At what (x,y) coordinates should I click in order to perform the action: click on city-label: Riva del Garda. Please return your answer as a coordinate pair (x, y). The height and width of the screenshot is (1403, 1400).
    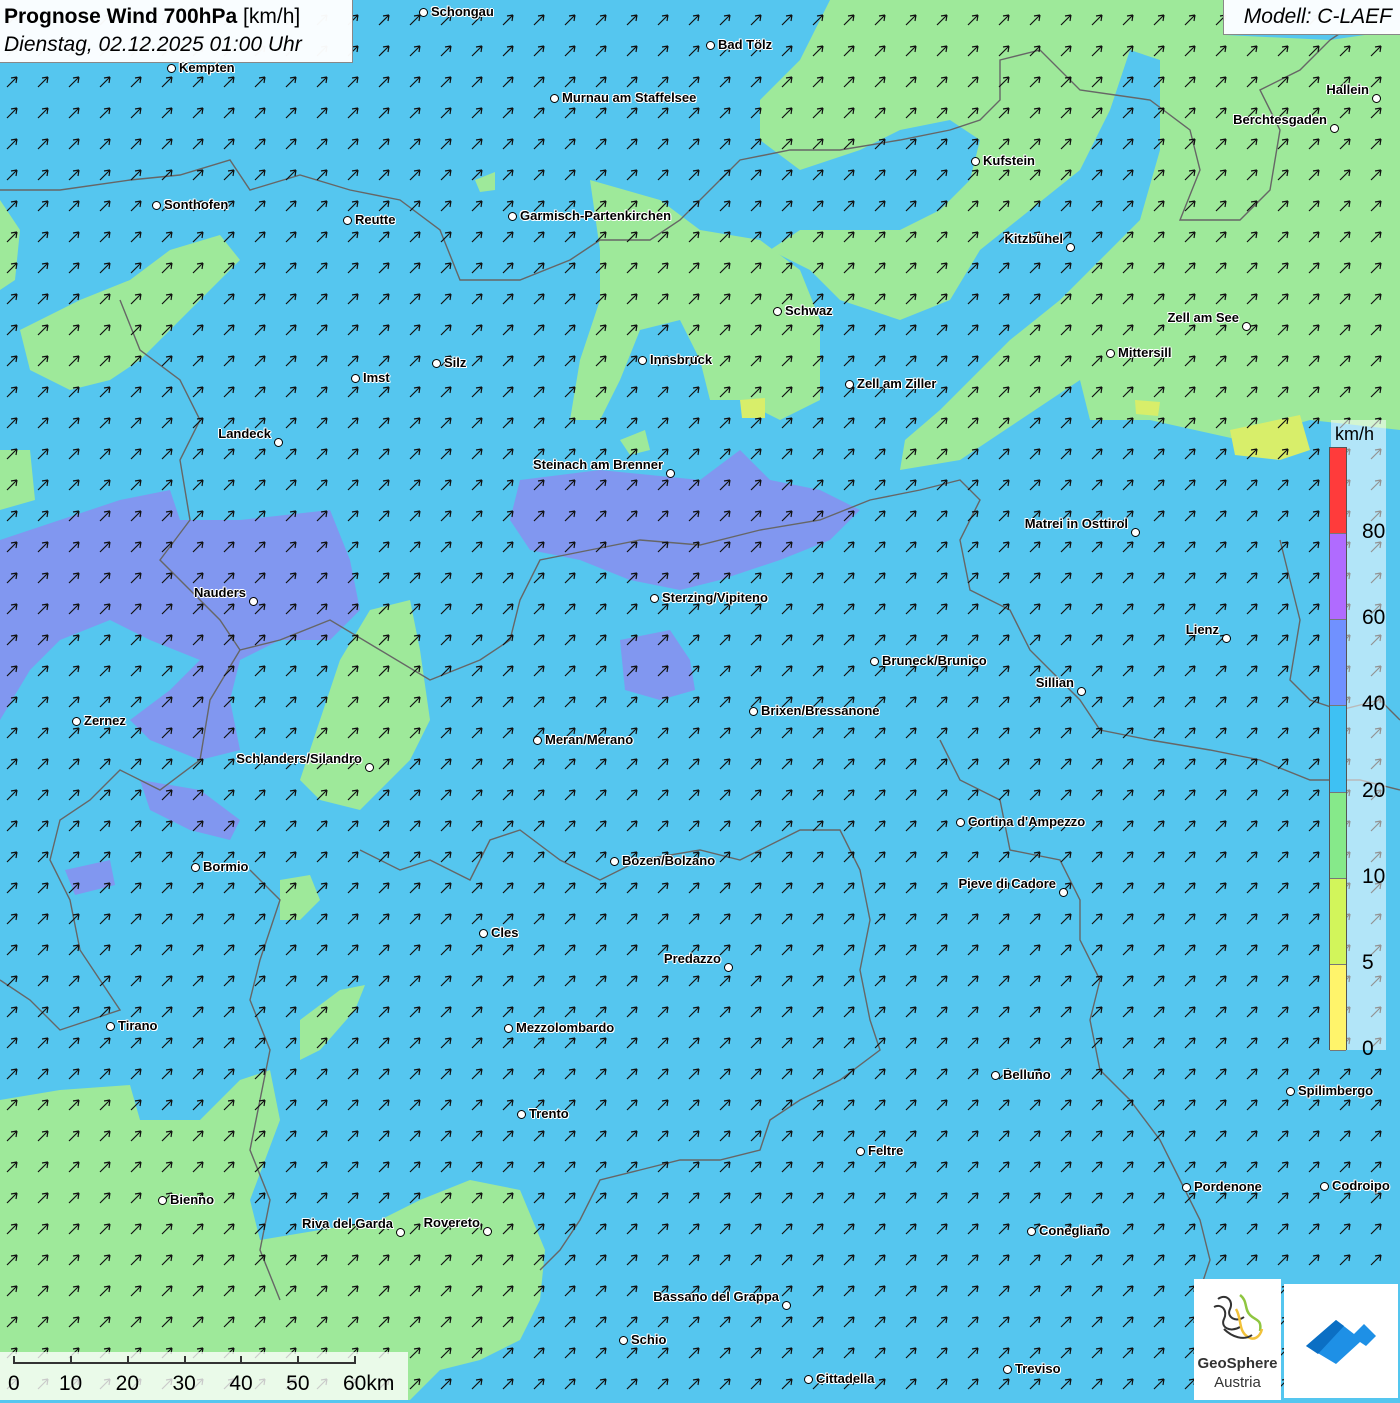
    Looking at the image, I should click on (347, 1223).